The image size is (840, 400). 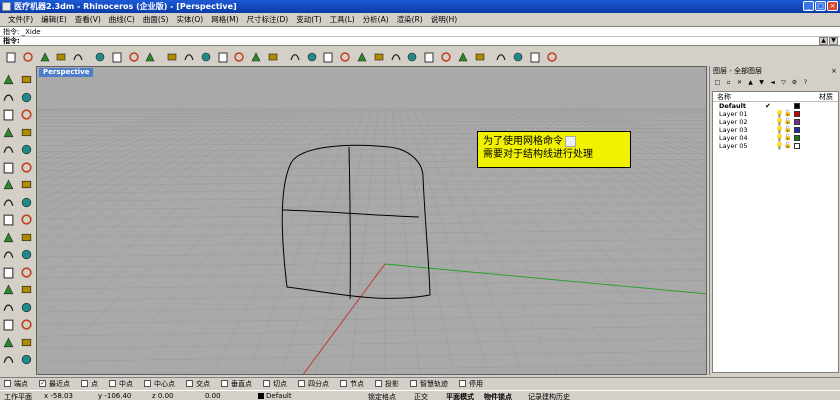 What do you see at coordinates (8, 97) in the screenshot?
I see `polyline-icon` at bounding box center [8, 97].